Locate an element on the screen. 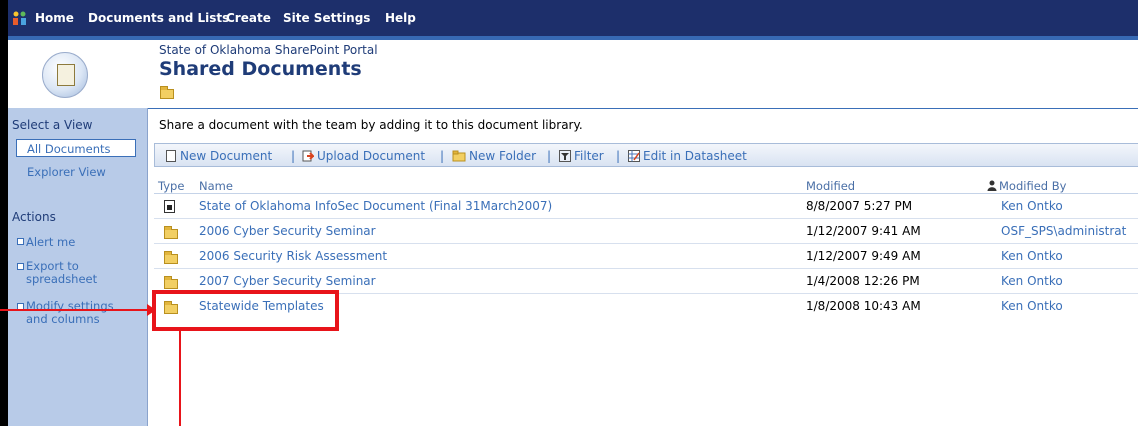 The height and width of the screenshot is (426, 1138). title-divider is located at coordinates (643, 108).